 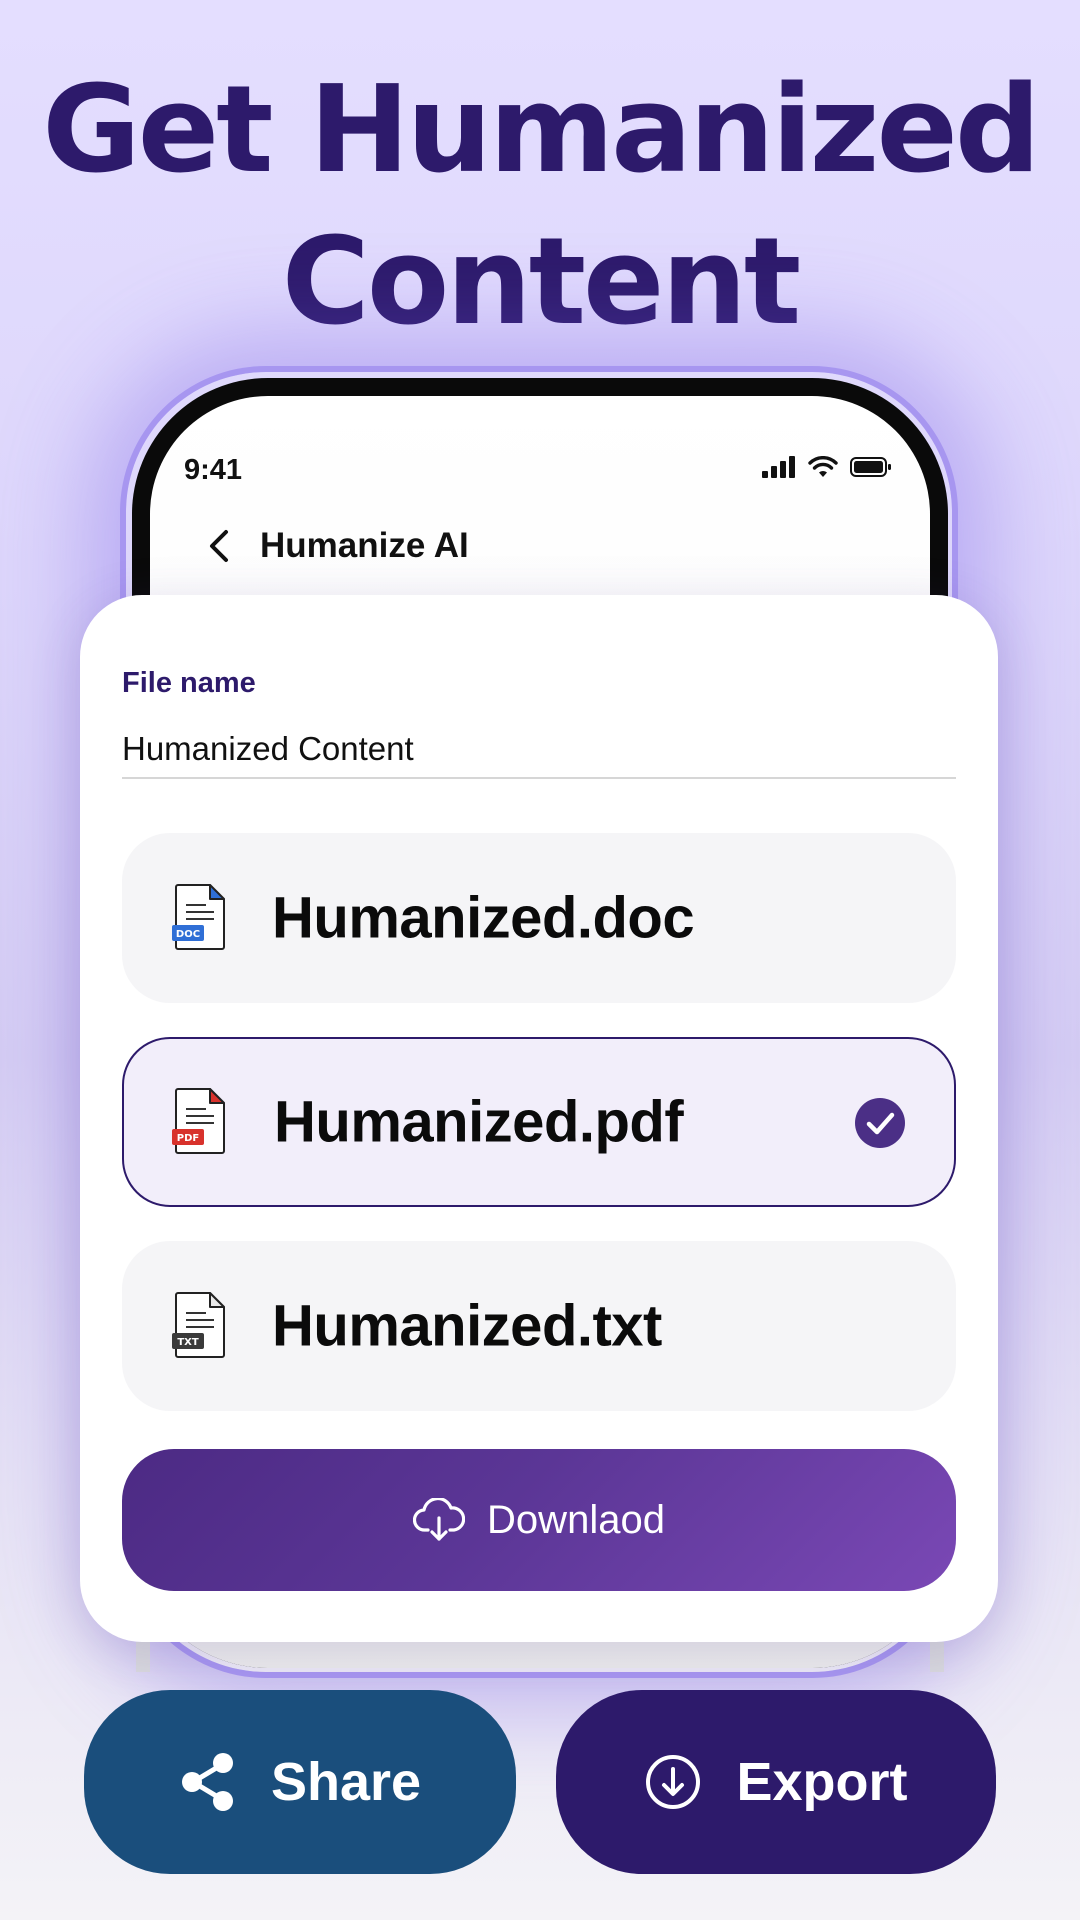 What do you see at coordinates (364, 545) in the screenshot?
I see `nav-title: Humanize AI` at bounding box center [364, 545].